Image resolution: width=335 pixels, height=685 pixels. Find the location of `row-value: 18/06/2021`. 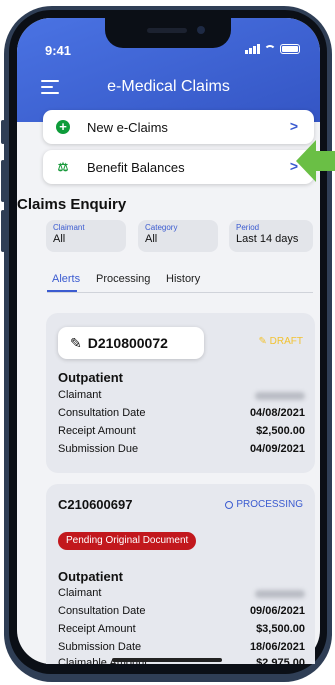

row-value: 18/06/2021 is located at coordinates (277, 647).